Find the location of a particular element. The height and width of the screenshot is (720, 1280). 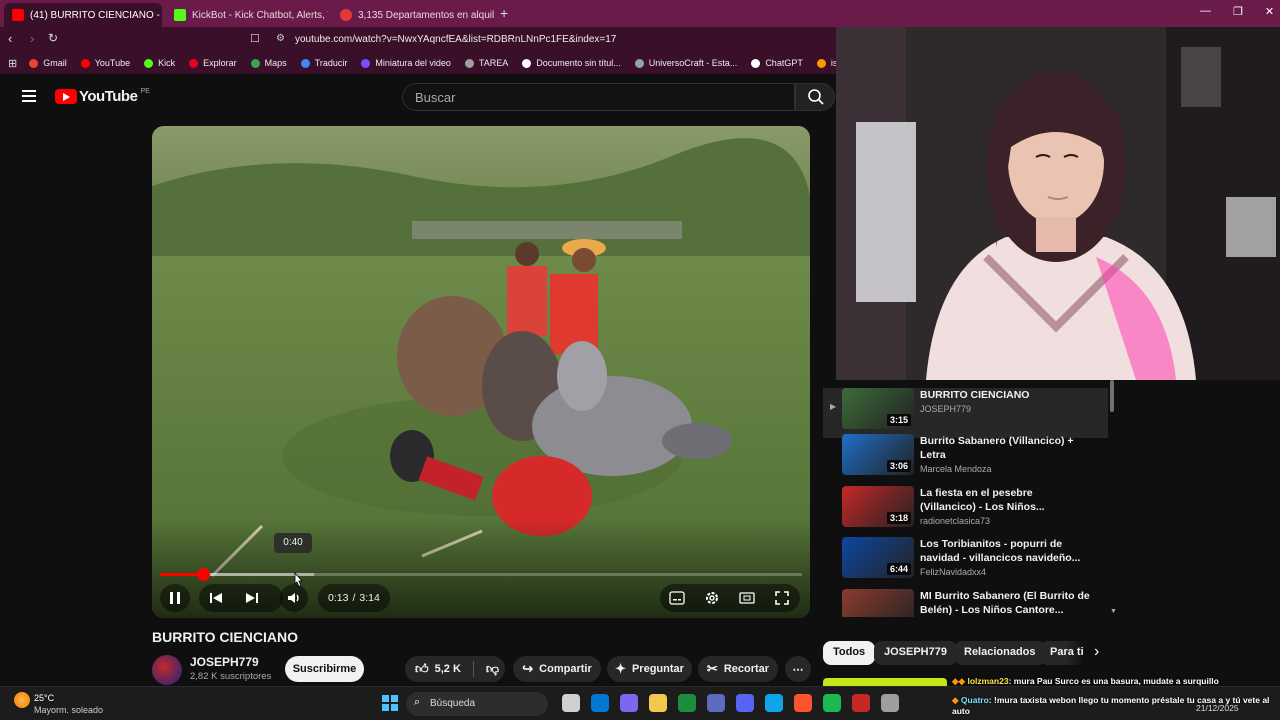

more-actions-button: ⋯ is located at coordinates (798, 669).